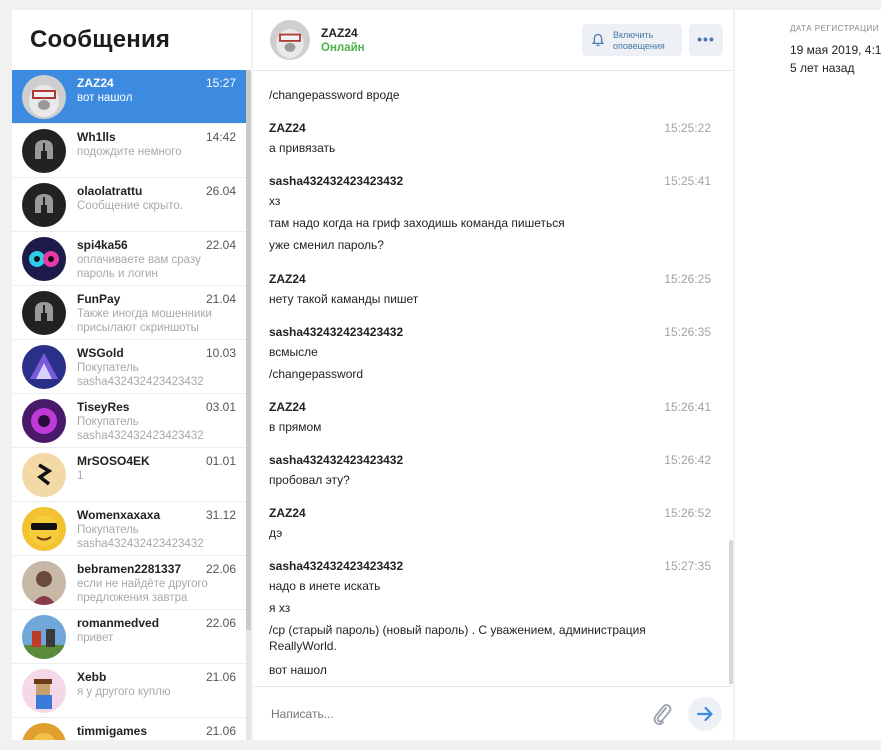 The width and height of the screenshot is (881, 750). Describe the element at coordinates (129, 475) in the screenshot. I see `dialog-item-mrsoso4ek: MrSOSO4EK 01.01 1` at that location.